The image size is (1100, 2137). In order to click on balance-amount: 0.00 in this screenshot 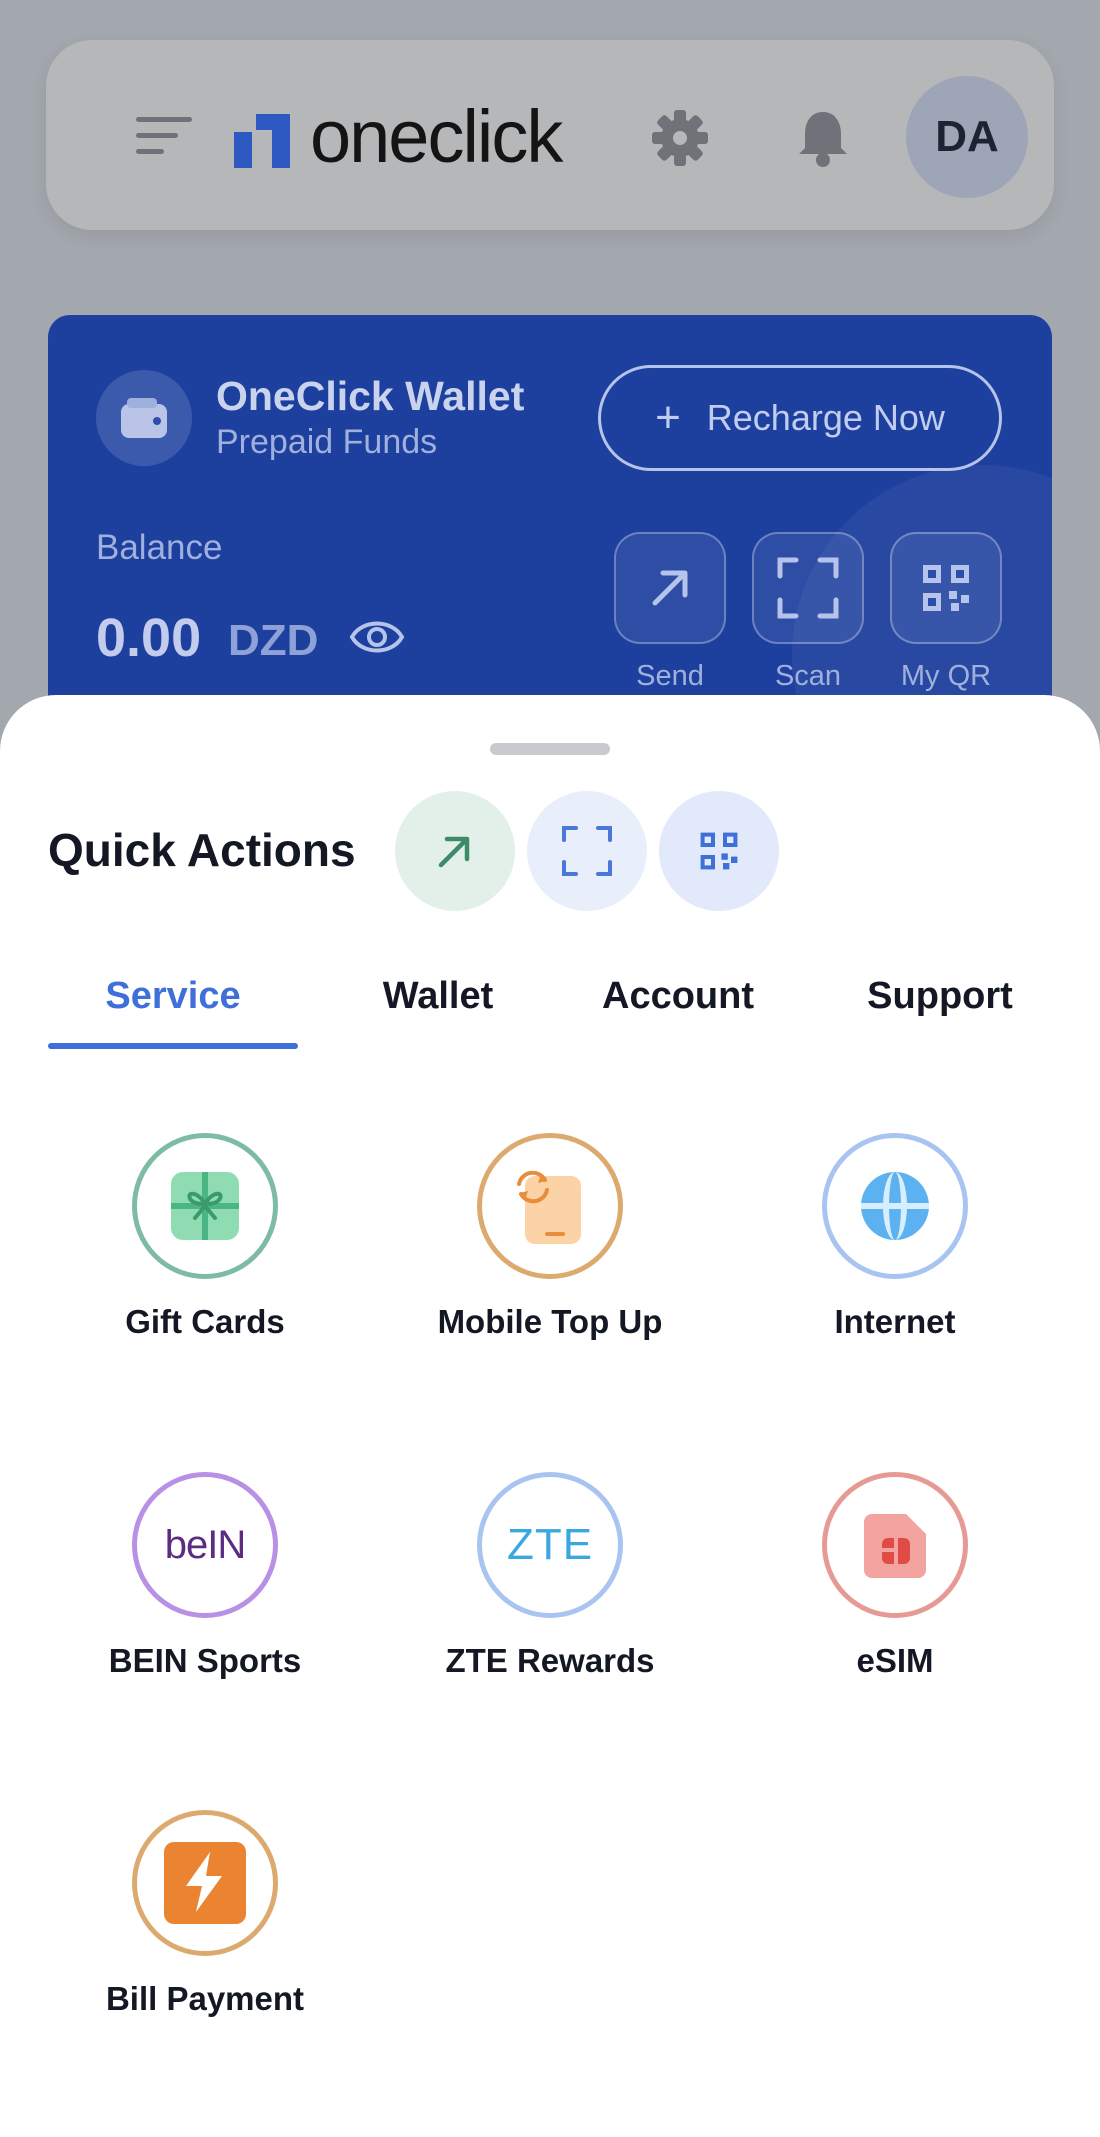, I will do `click(149, 638)`.